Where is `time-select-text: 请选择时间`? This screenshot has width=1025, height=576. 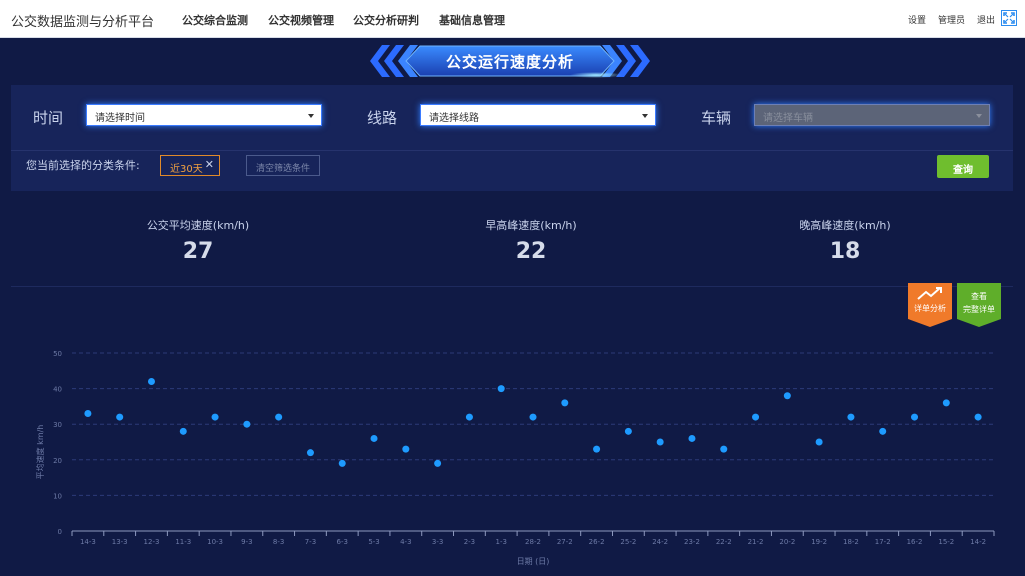
time-select-text: 请选择时间 is located at coordinates (120, 118).